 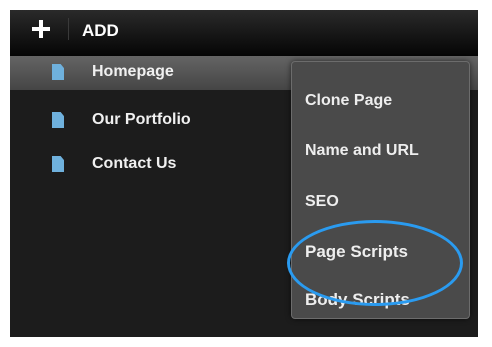 I want to click on page-item-homepage: Homepage, so click(x=150, y=73).